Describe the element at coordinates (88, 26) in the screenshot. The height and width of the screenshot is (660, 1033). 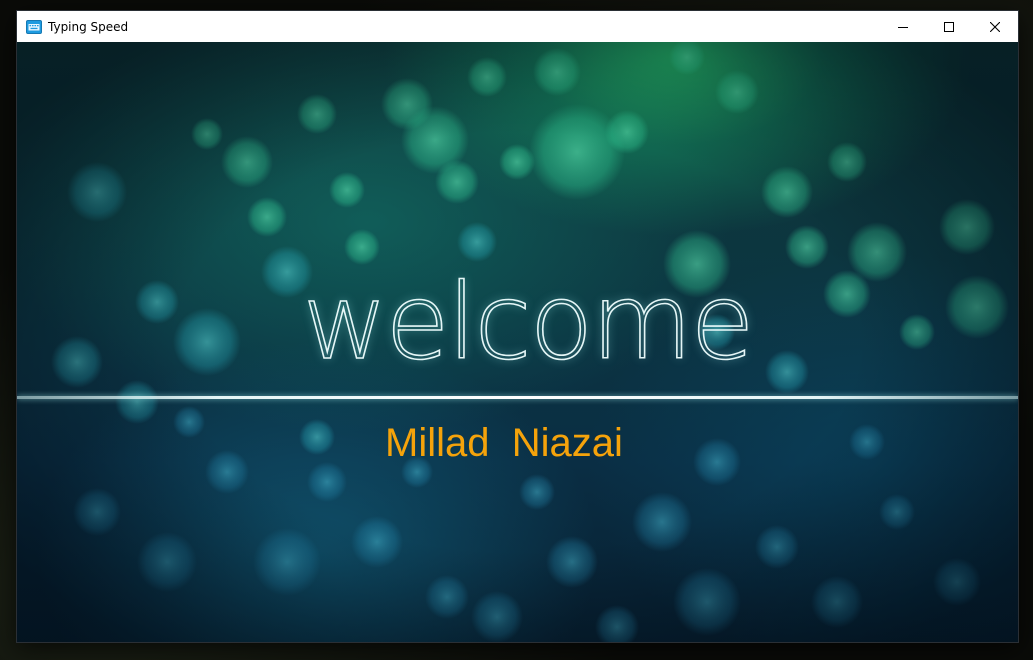
I see `window-title: Typing Speed` at that location.